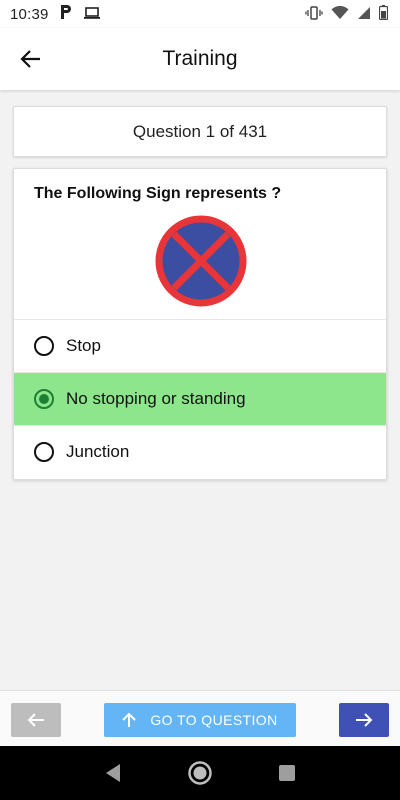 The image size is (400, 800). I want to click on option-no-stopping: No stopping or standing, so click(200, 399).